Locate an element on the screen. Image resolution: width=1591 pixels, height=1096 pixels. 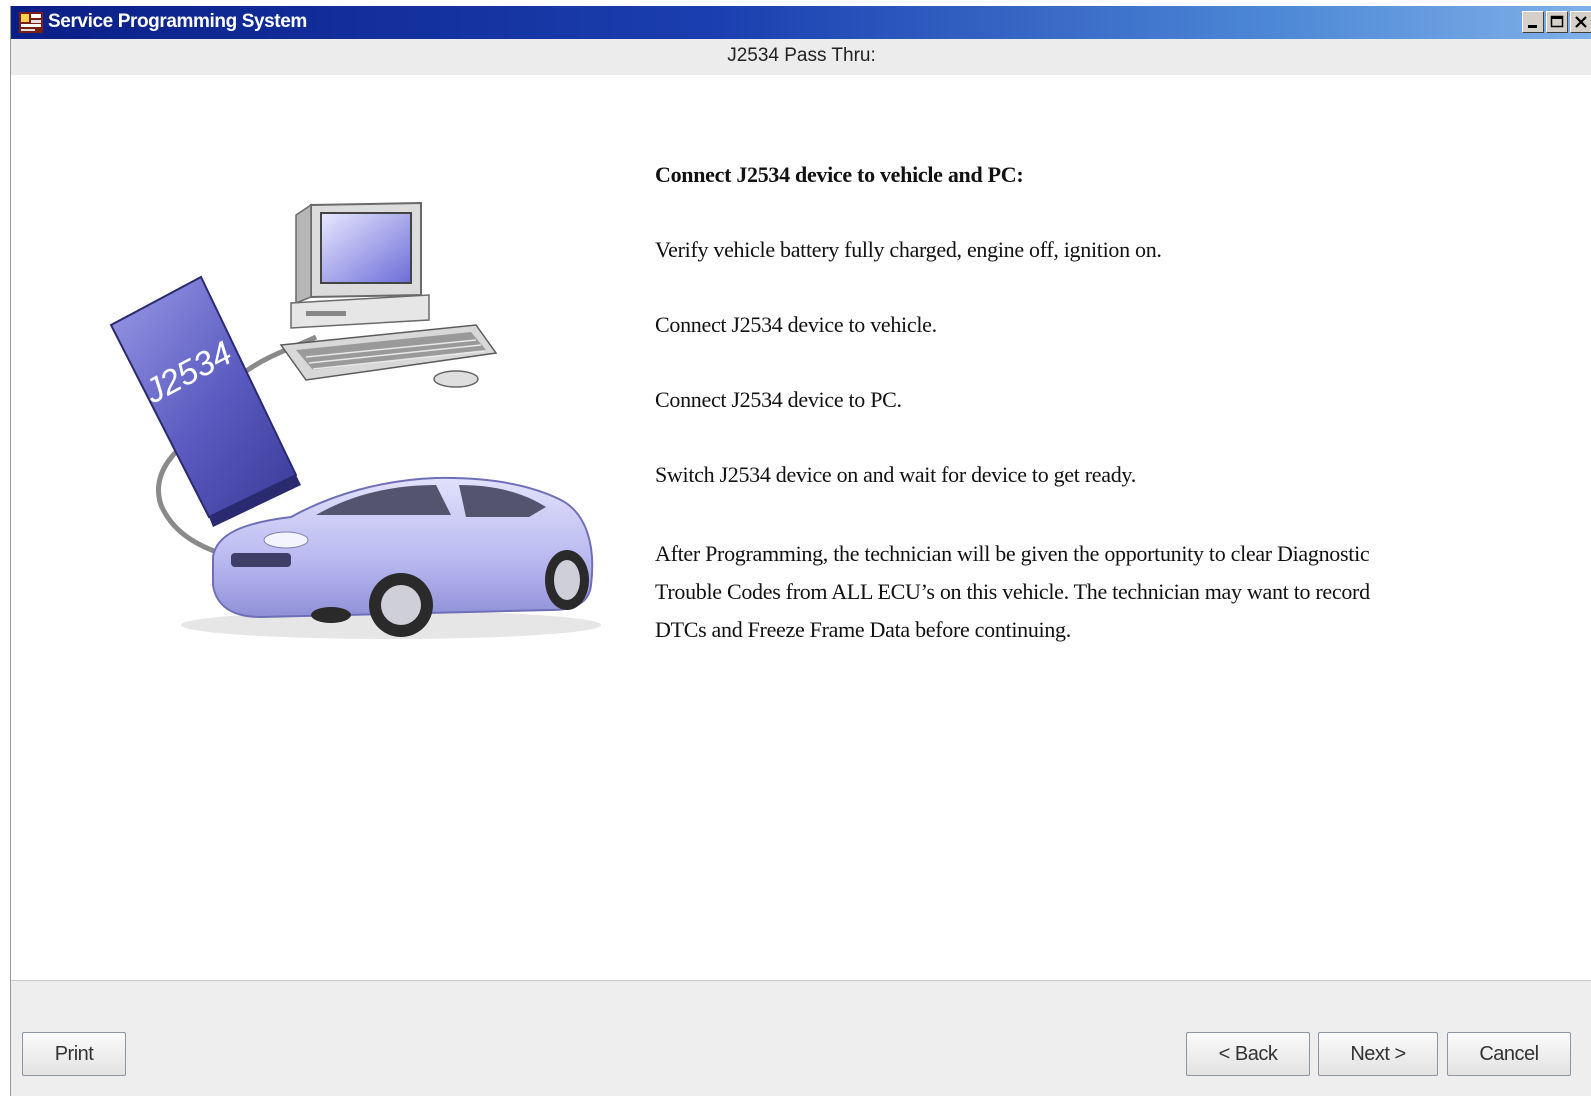
instruction-step: Connect J2534 device to PC. is located at coordinates (778, 399).